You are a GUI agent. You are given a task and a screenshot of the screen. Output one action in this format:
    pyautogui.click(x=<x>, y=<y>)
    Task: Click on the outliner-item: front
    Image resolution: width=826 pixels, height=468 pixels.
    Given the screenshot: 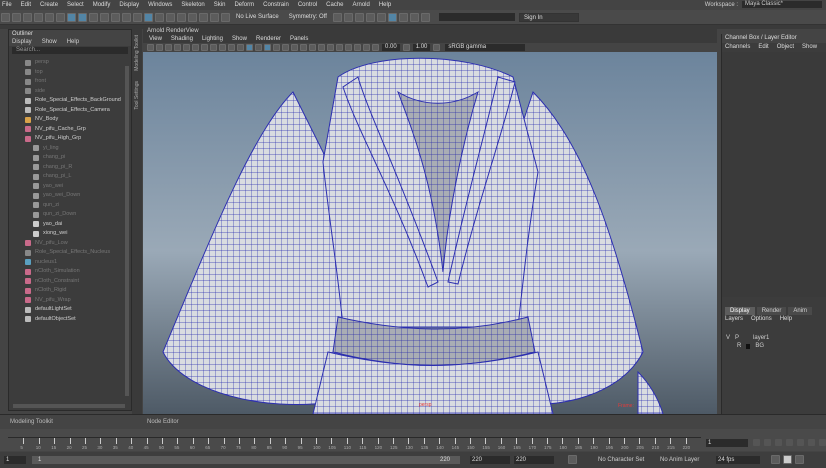 What is the action you would take?
    pyautogui.click(x=70, y=82)
    